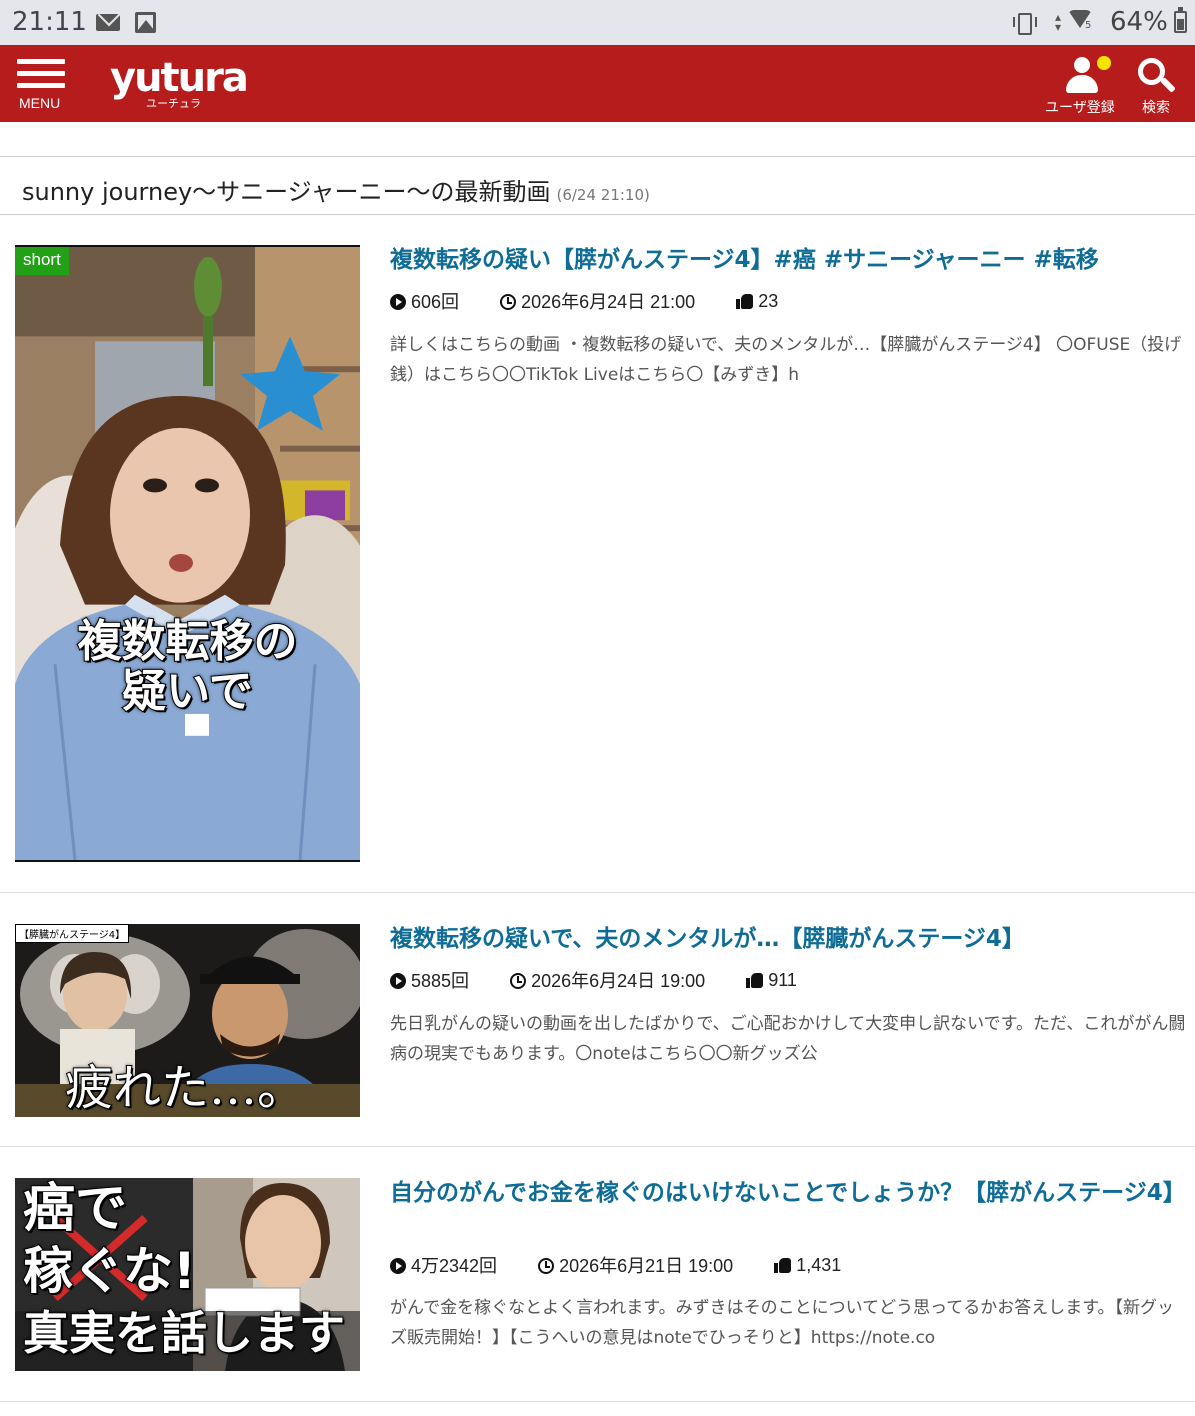 The height and width of the screenshot is (1416, 1195). What do you see at coordinates (454, 1266) in the screenshot?
I see `view-count-text: 4万2342回` at bounding box center [454, 1266].